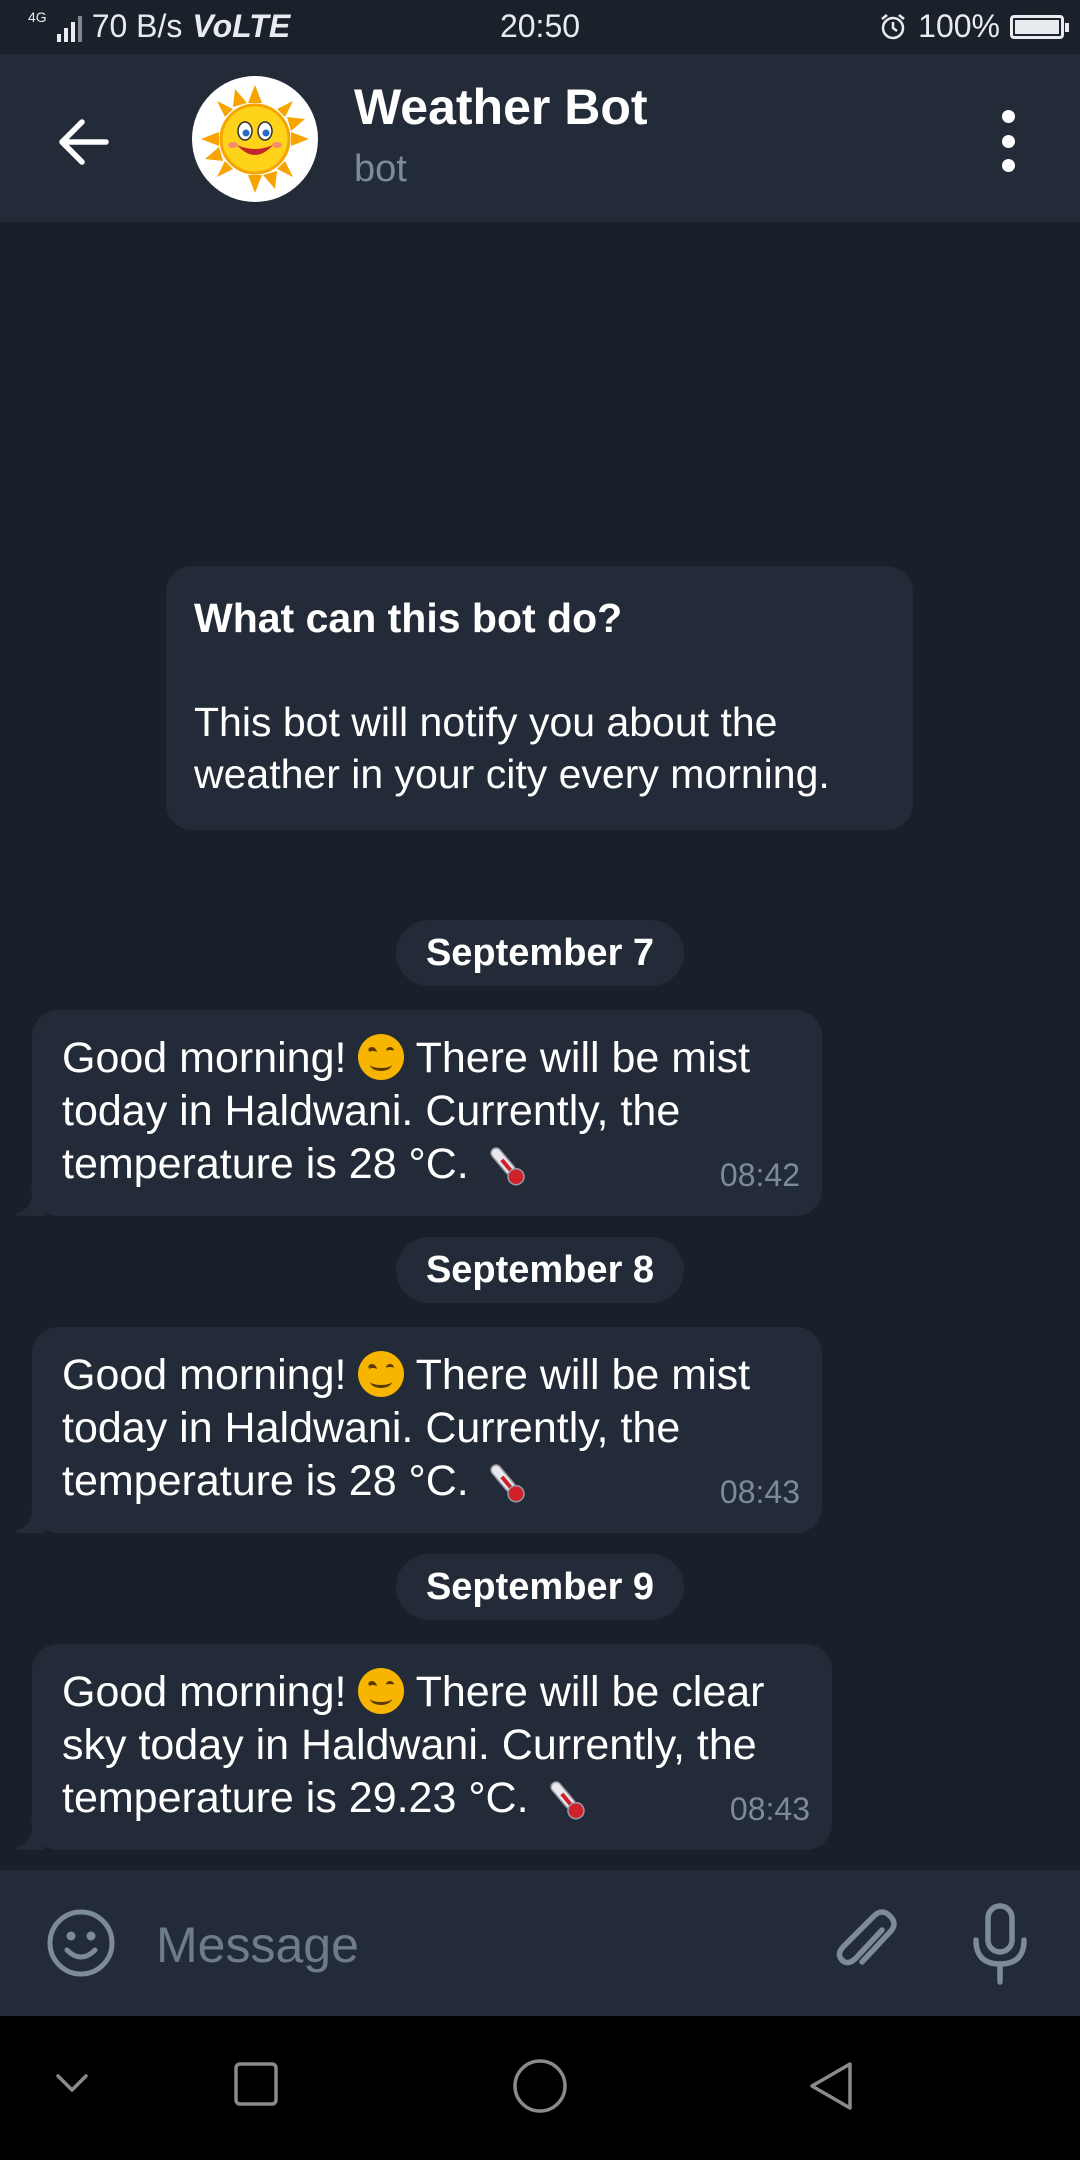 The height and width of the screenshot is (2160, 1080). I want to click on chat-header: Weather Bot bot, so click(540, 138).